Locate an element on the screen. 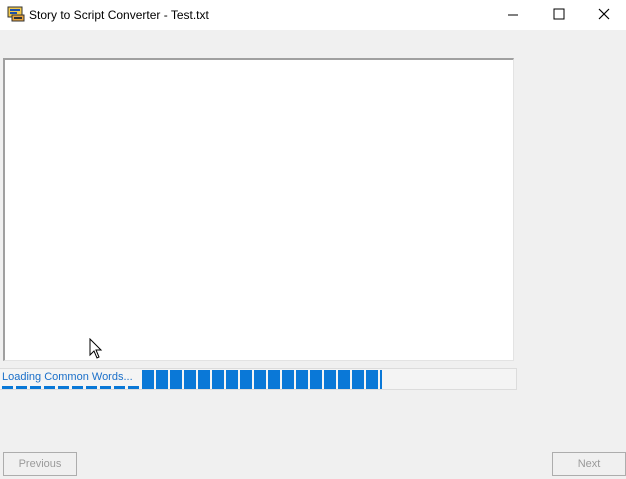  loading-progress-bar is located at coordinates (262, 379).